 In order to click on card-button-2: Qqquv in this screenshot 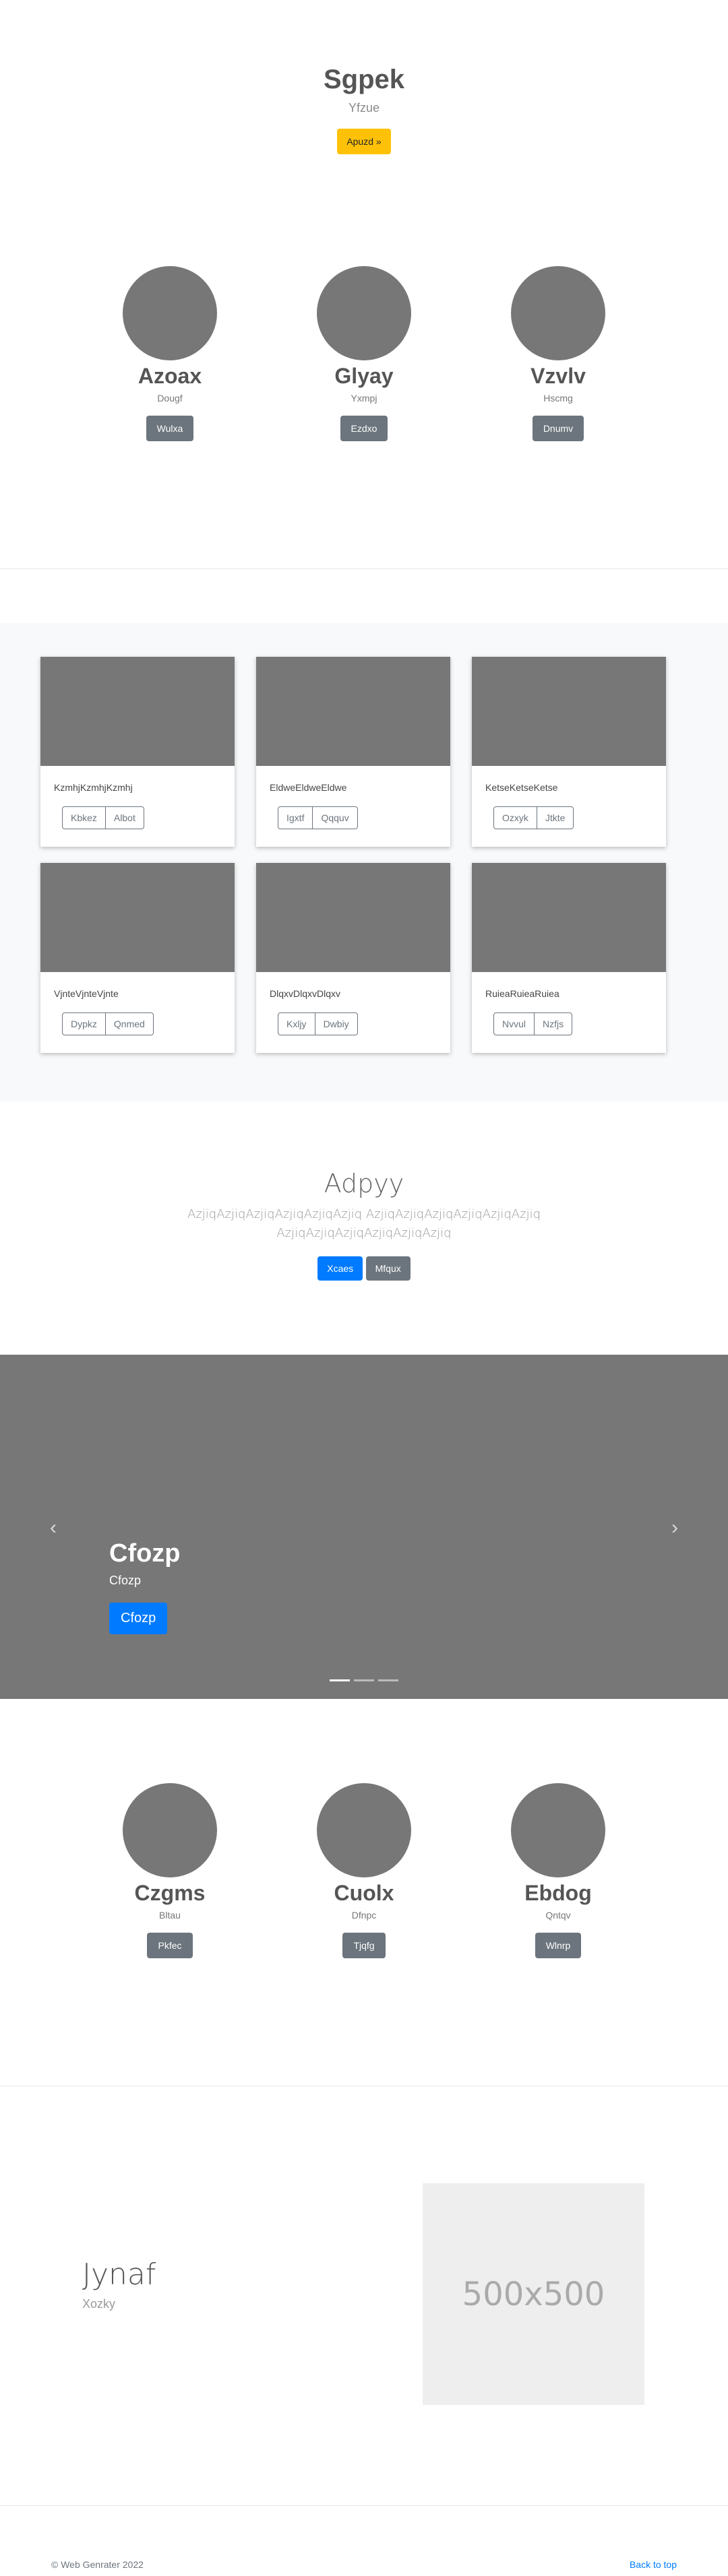, I will do `click(335, 818)`.